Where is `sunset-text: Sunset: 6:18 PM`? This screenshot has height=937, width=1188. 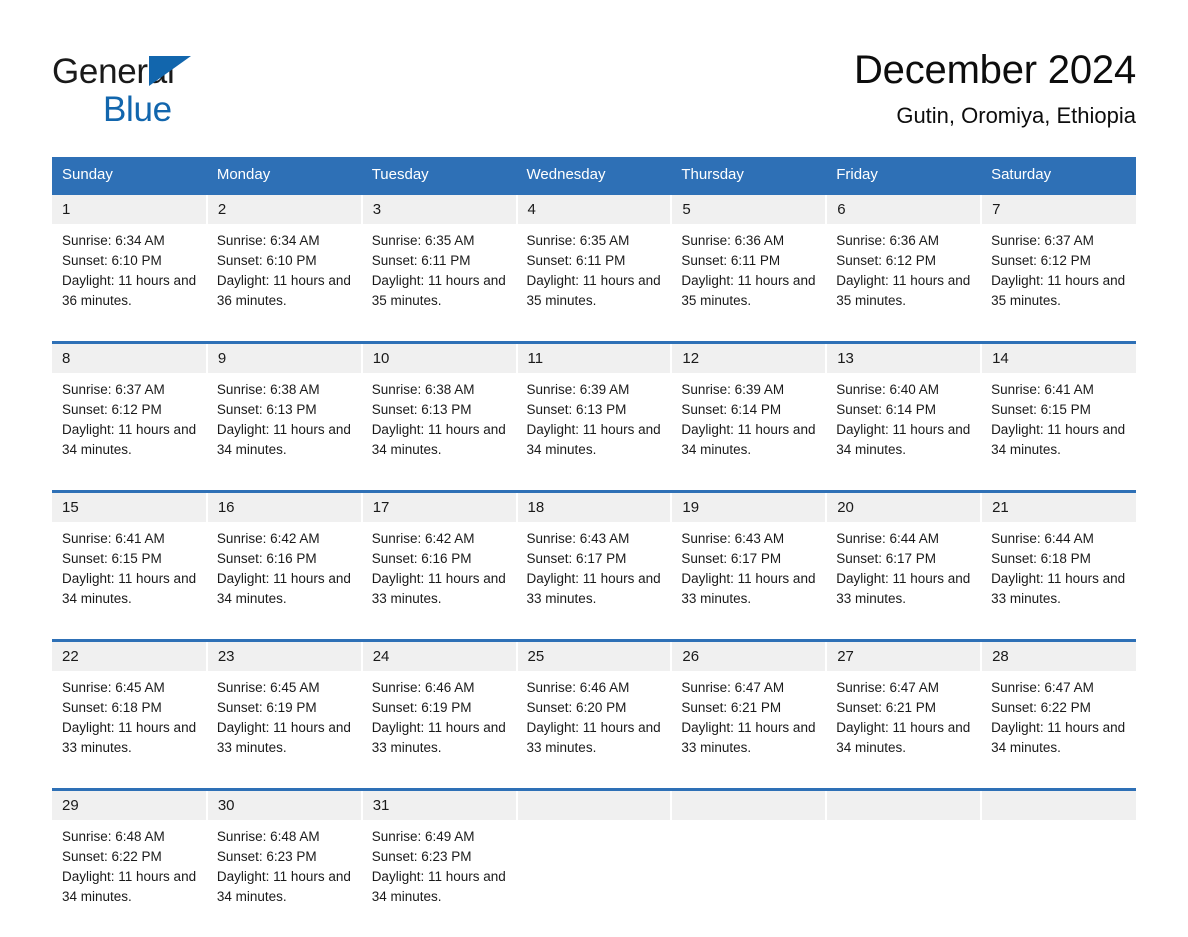
sunset-text: Sunset: 6:18 PM is located at coordinates (112, 707).